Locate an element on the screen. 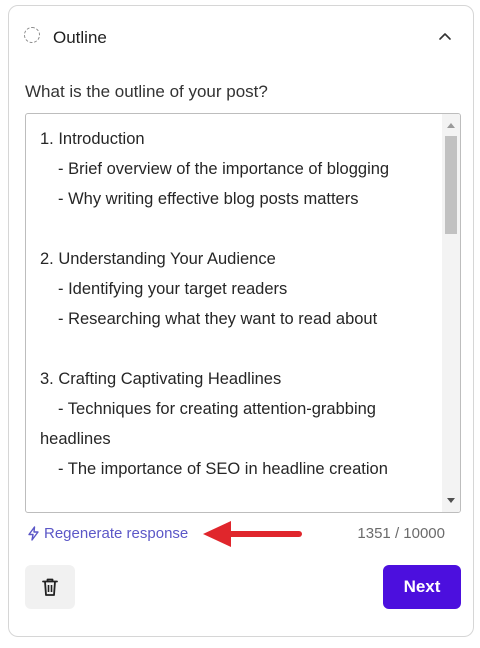 This screenshot has height=648, width=480. outline-line: 2. Understanding Your Audience is located at coordinates (158, 259).